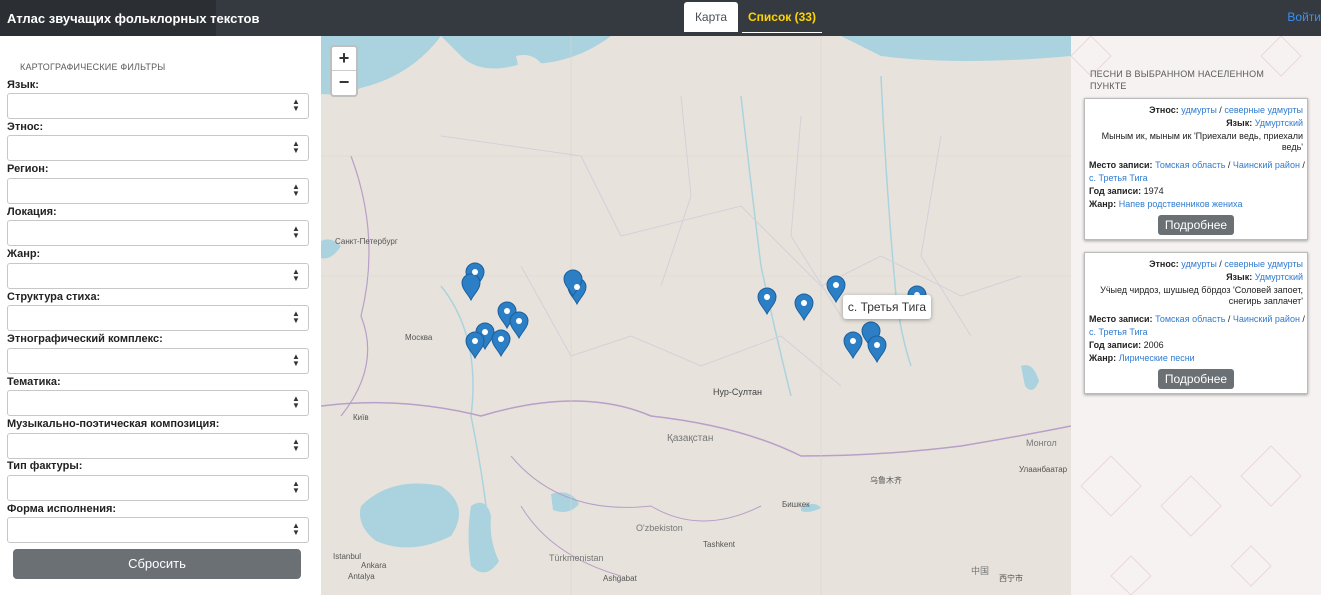  What do you see at coordinates (1103, 358) in the screenshot?
I see `genre-label: Жанр:` at bounding box center [1103, 358].